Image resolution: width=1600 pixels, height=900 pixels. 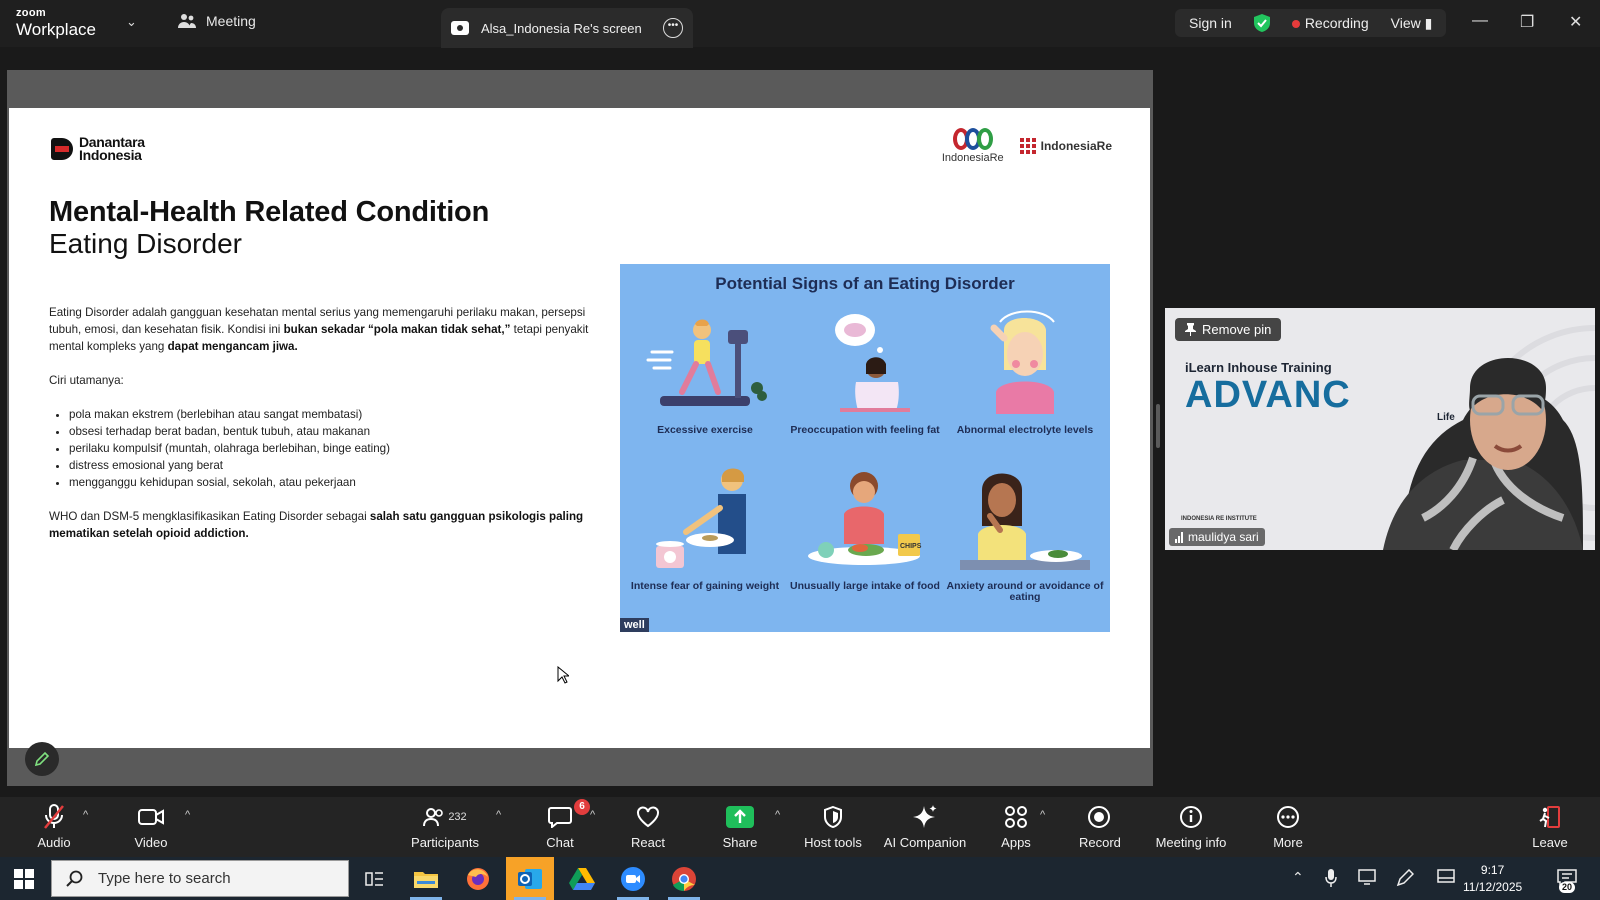 What do you see at coordinates (1412, 23) in the screenshot?
I see `view-button: View ▮` at bounding box center [1412, 23].